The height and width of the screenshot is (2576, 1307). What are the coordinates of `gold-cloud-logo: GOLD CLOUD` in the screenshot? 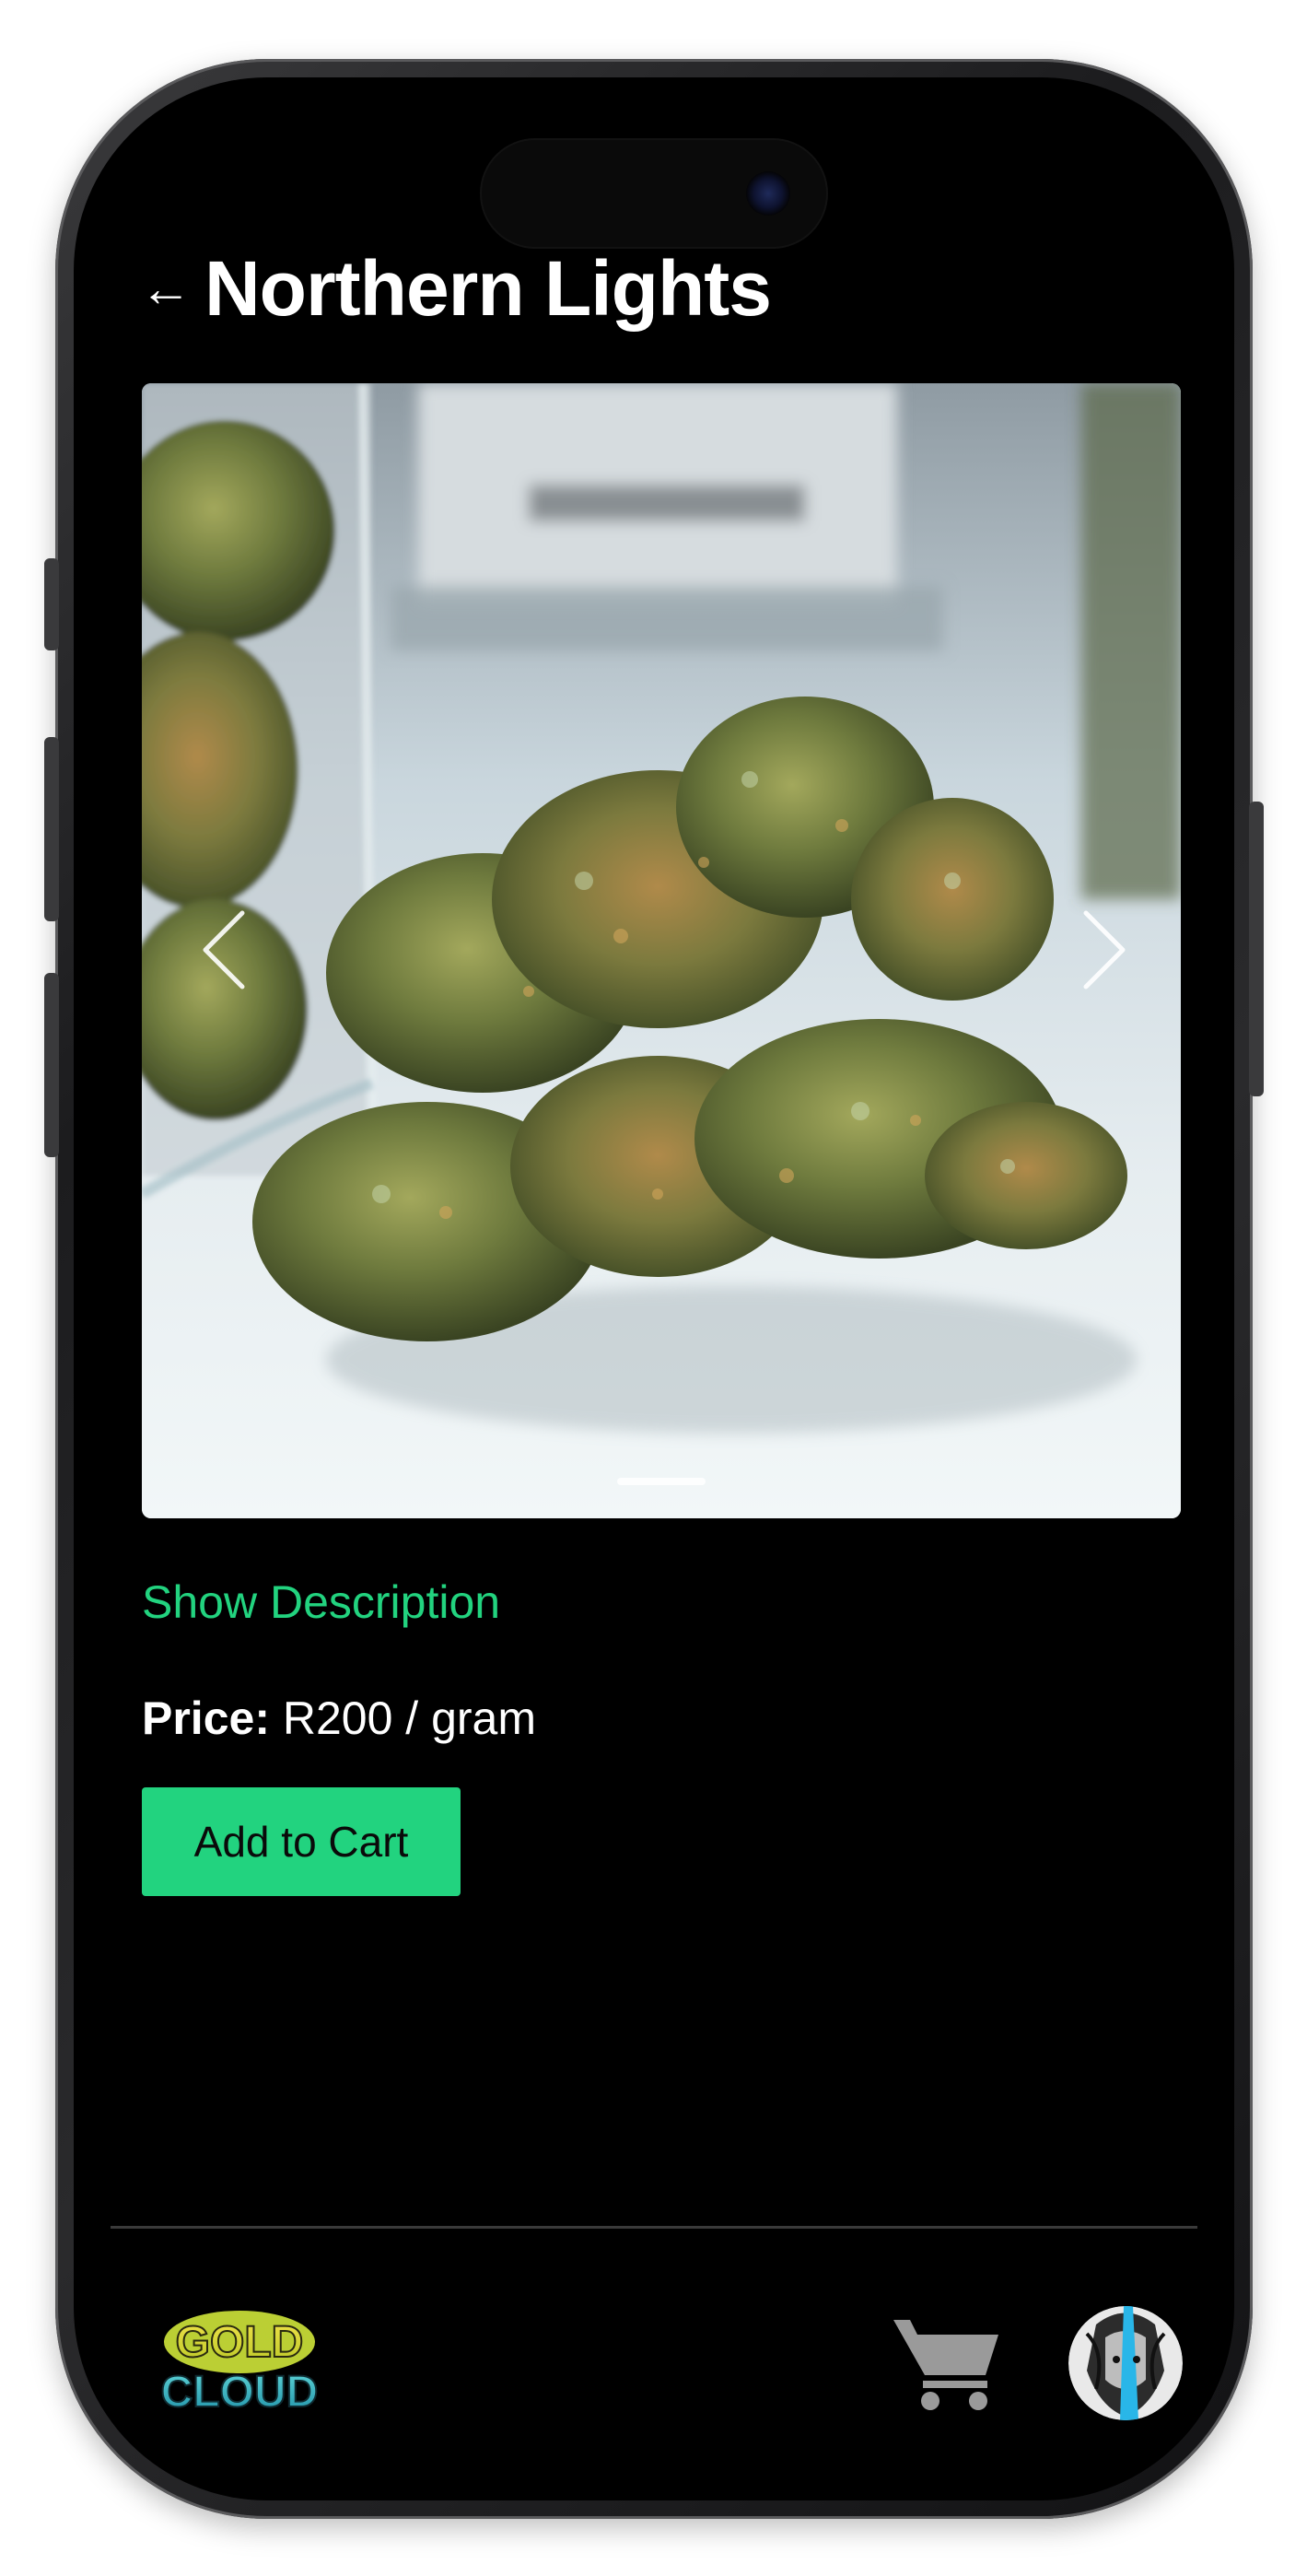 It's located at (240, 2369).